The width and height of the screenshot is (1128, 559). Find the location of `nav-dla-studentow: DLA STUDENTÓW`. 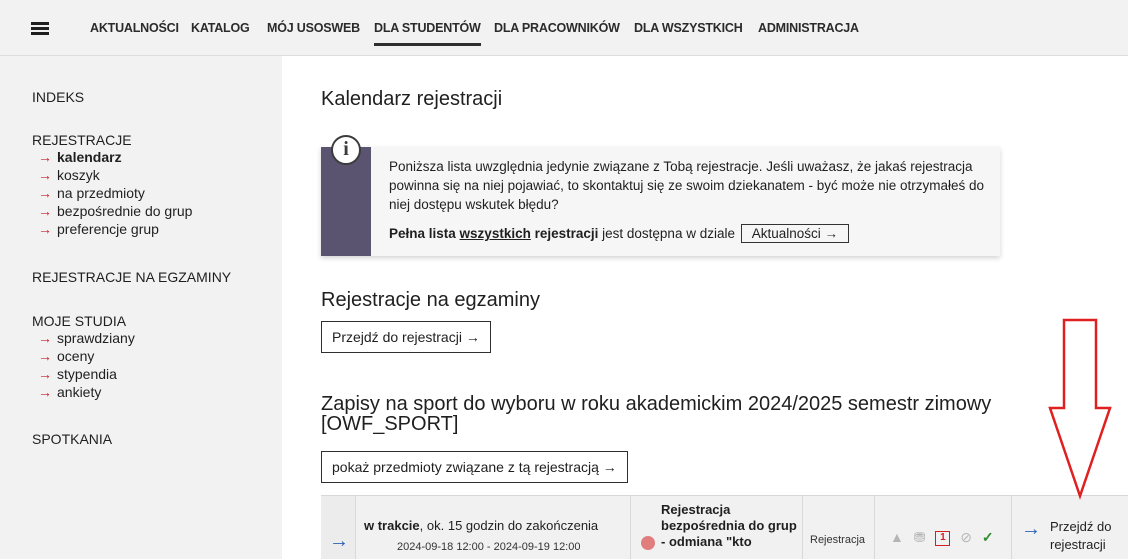

nav-dla-studentow: DLA STUDENTÓW is located at coordinates (427, 33).